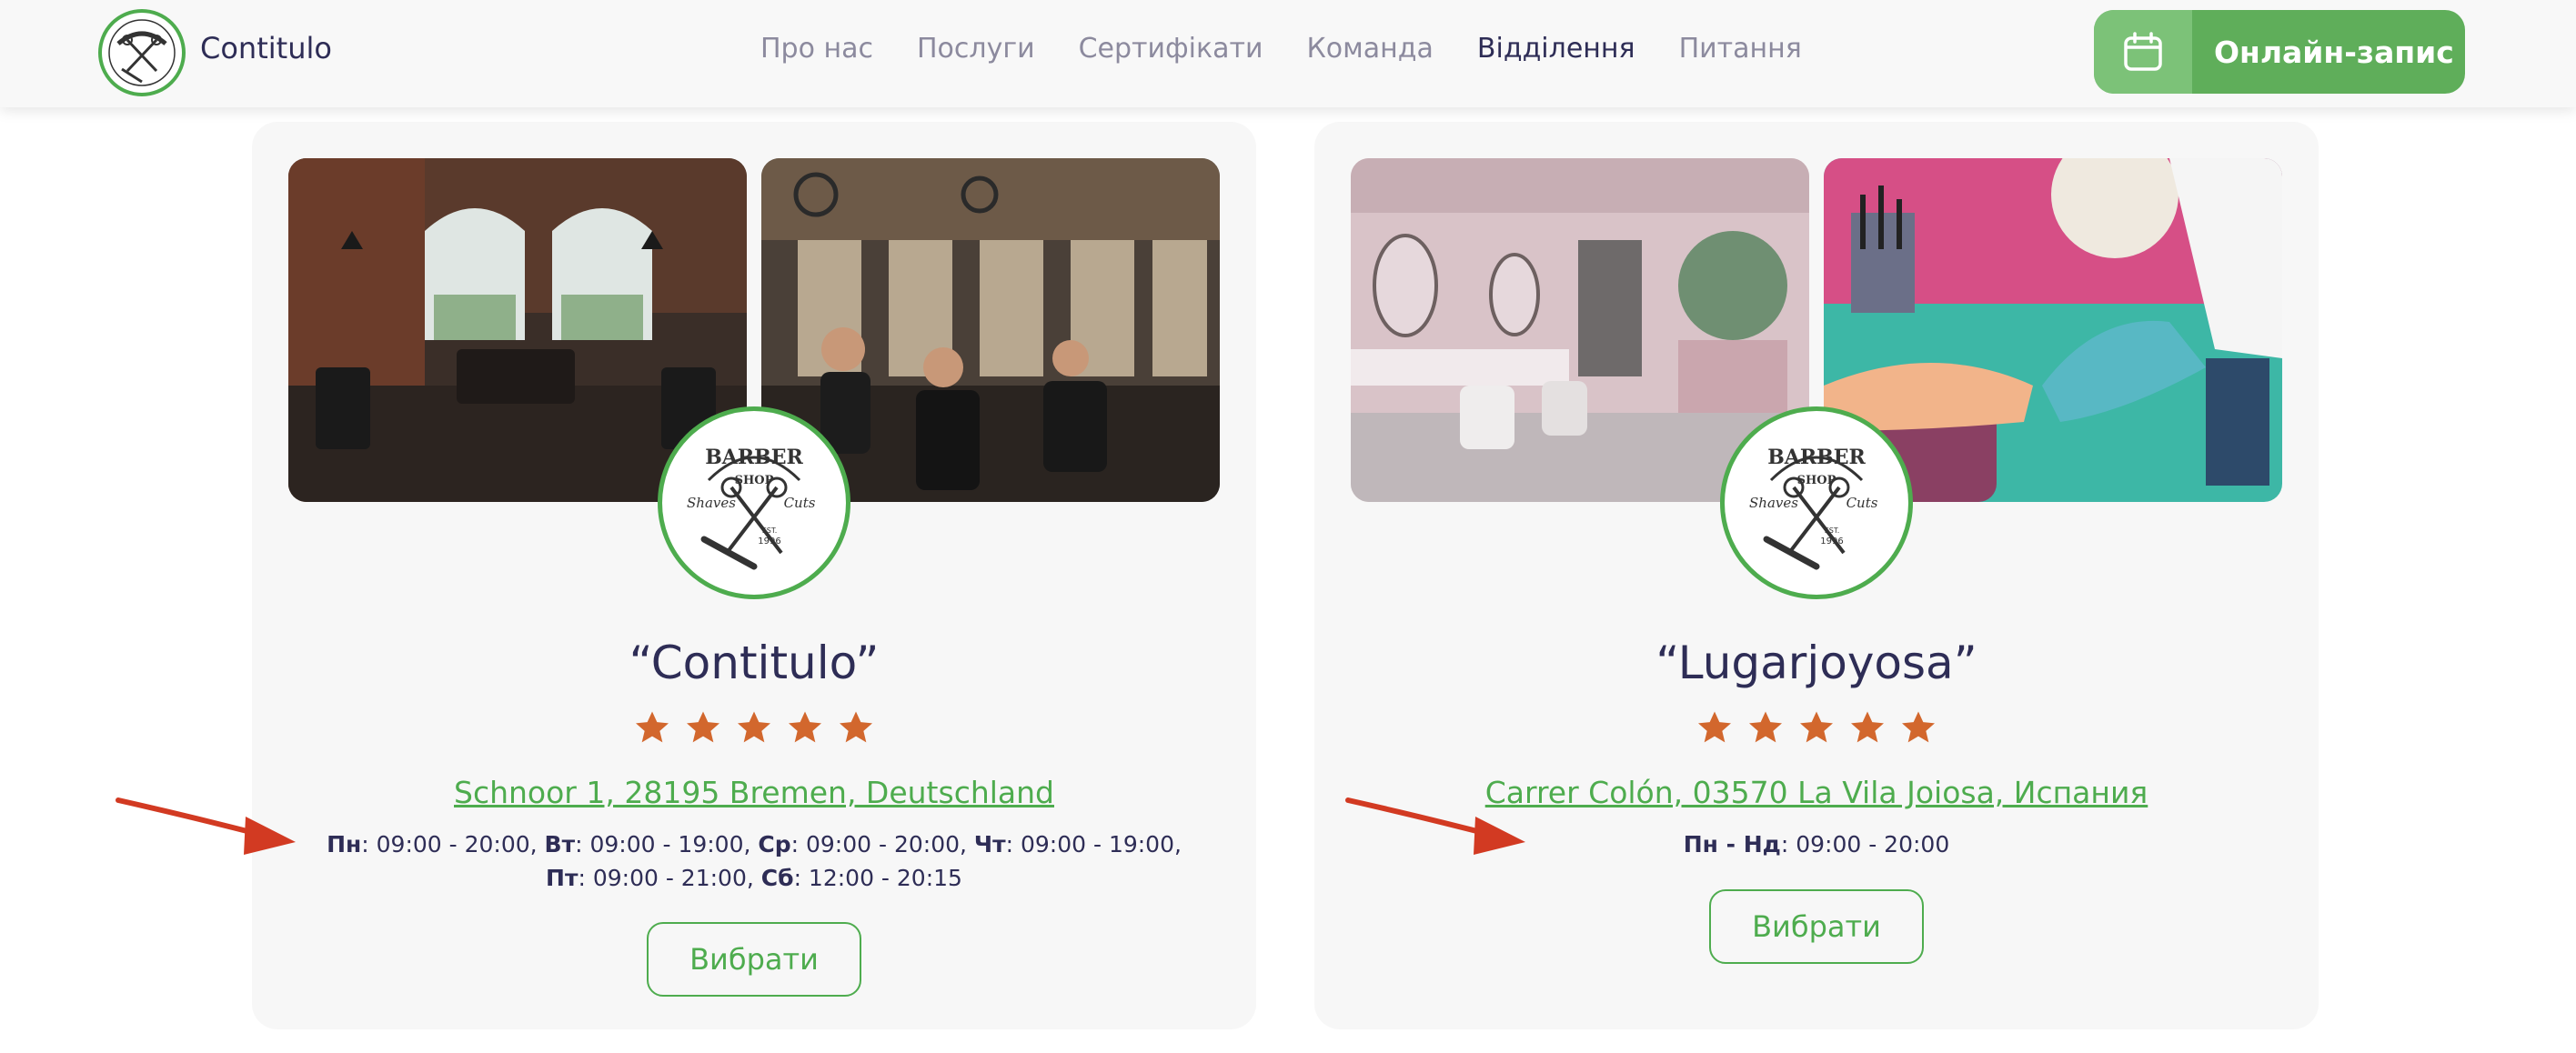  I want to click on logo, so click(142, 52).